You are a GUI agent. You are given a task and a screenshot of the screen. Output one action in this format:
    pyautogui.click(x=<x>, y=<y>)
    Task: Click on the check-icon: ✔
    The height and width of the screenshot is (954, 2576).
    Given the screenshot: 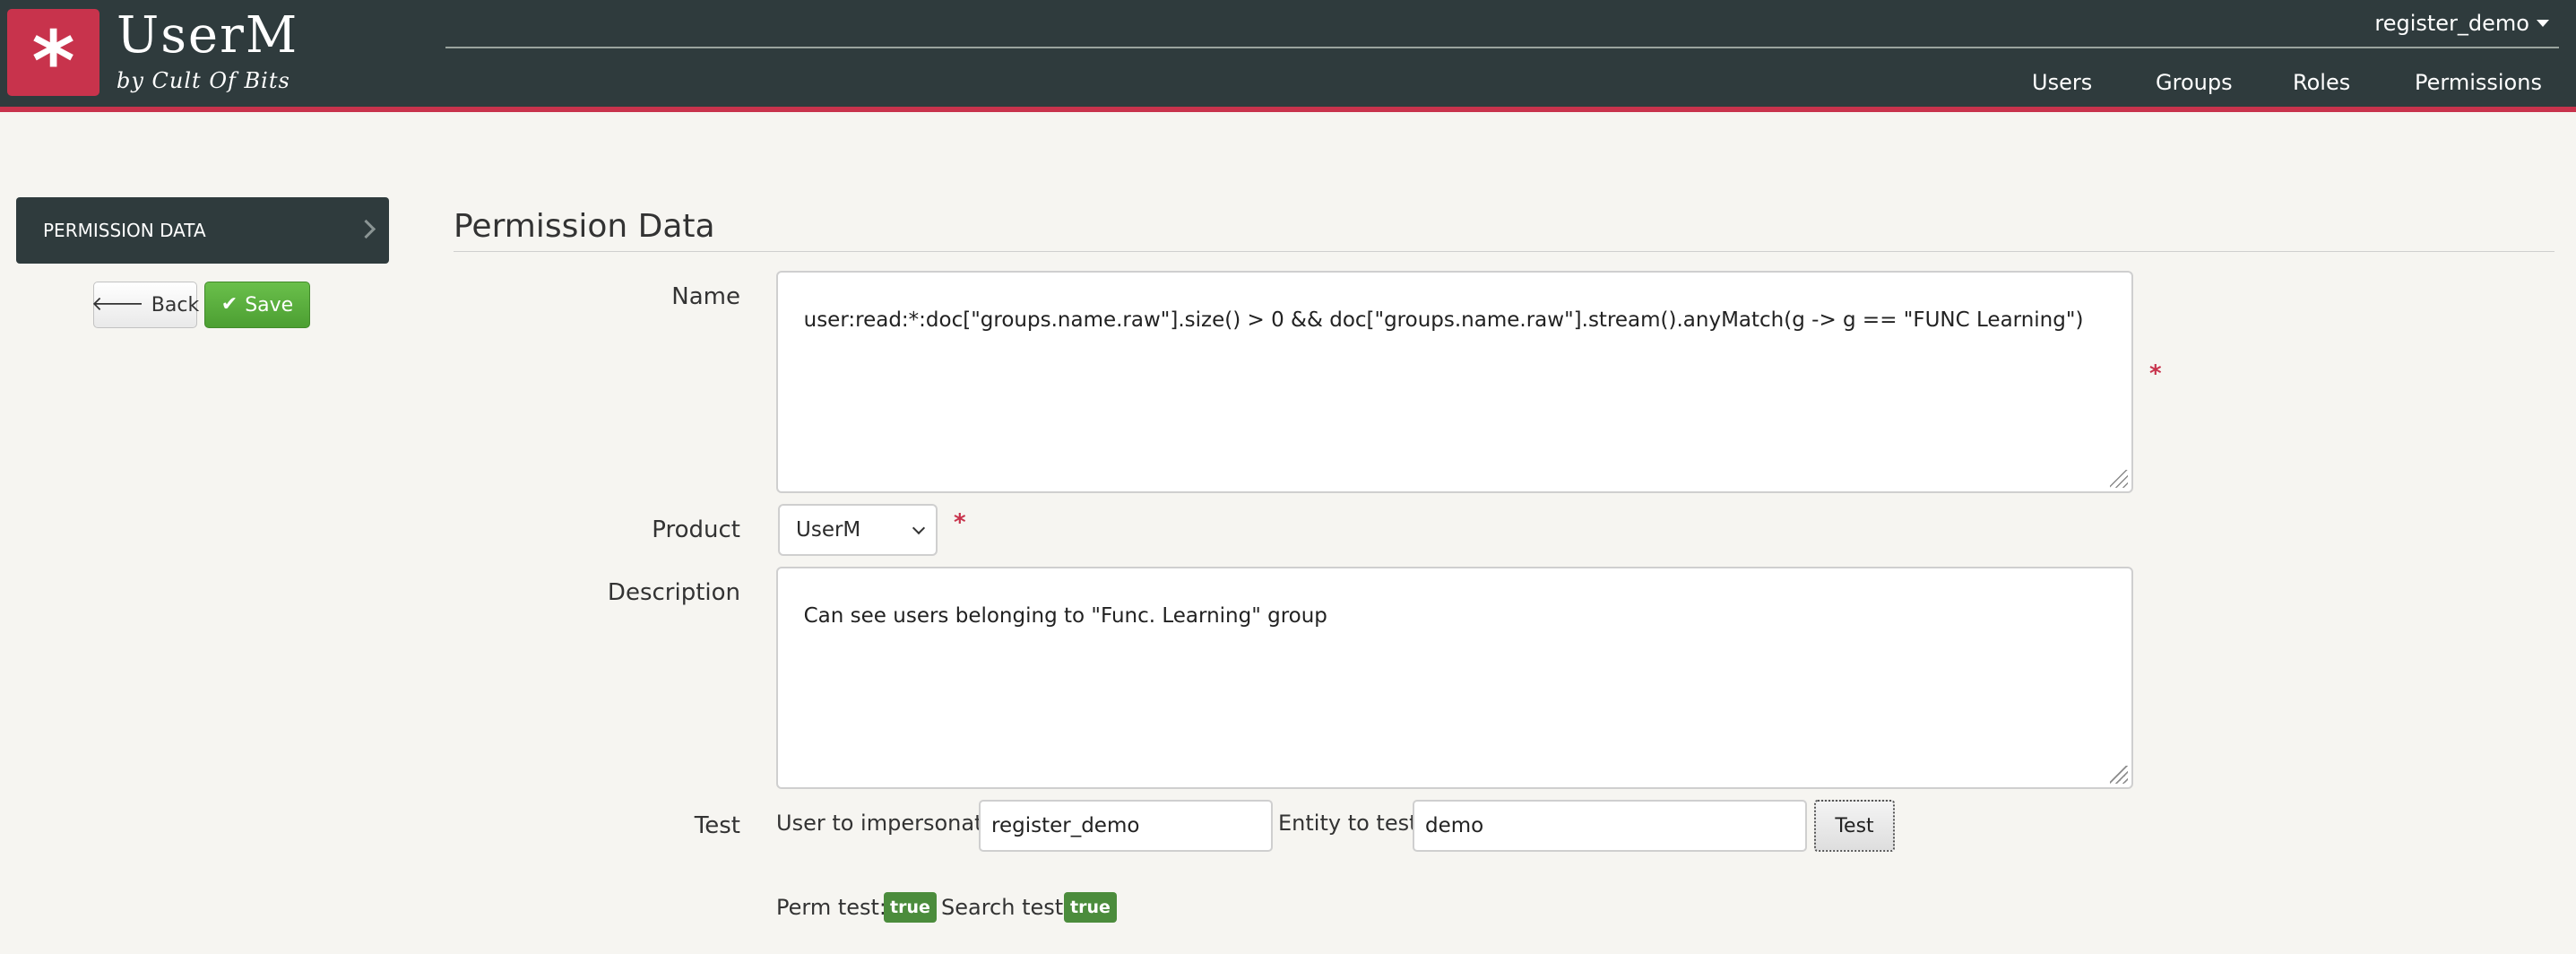 What is the action you would take?
    pyautogui.click(x=229, y=304)
    